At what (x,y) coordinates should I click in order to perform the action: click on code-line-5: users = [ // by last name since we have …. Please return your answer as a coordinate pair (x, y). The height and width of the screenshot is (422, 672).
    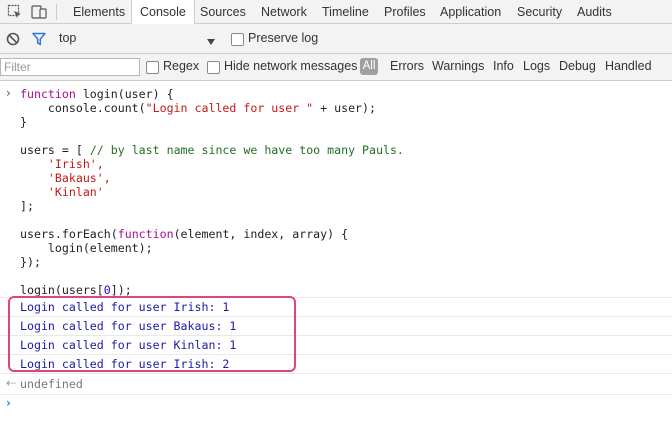
    Looking at the image, I should click on (212, 150).